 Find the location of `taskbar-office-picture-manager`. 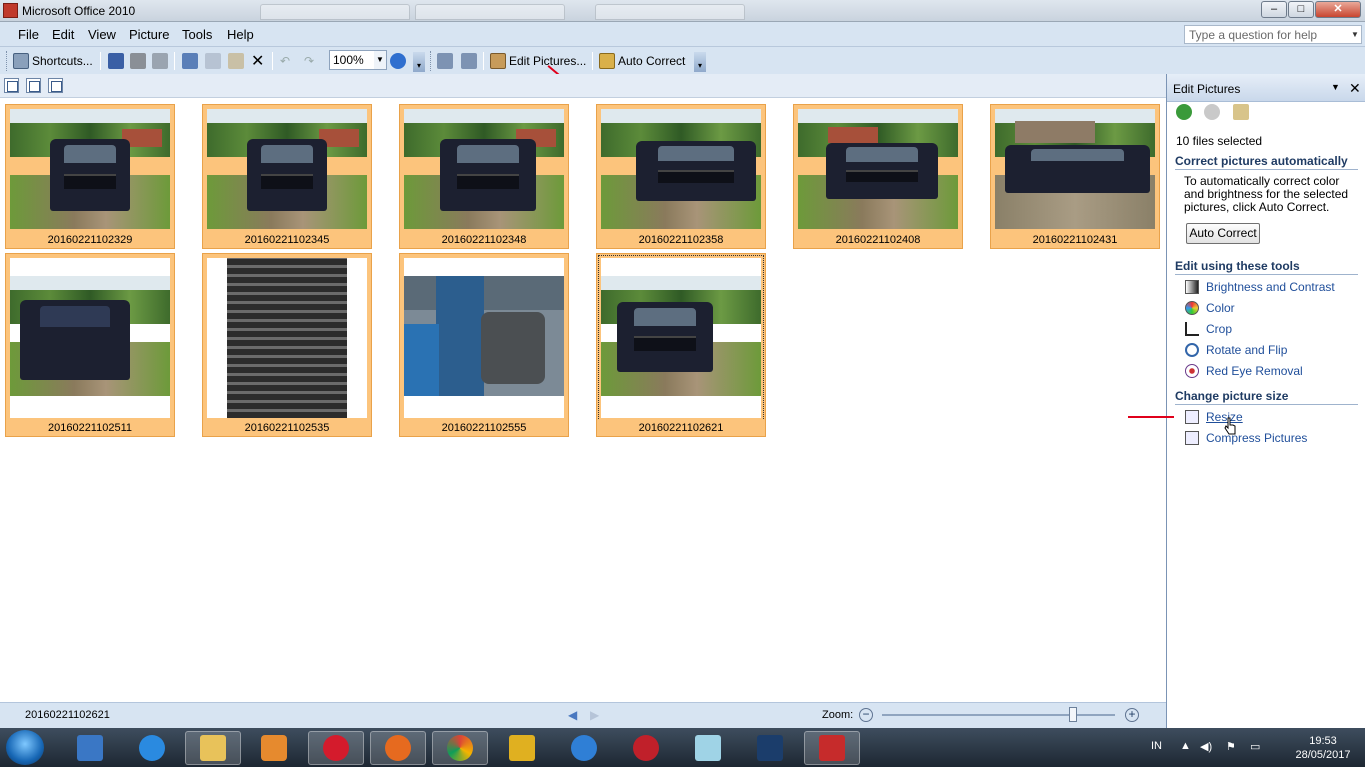

taskbar-office-picture-manager is located at coordinates (832, 748).